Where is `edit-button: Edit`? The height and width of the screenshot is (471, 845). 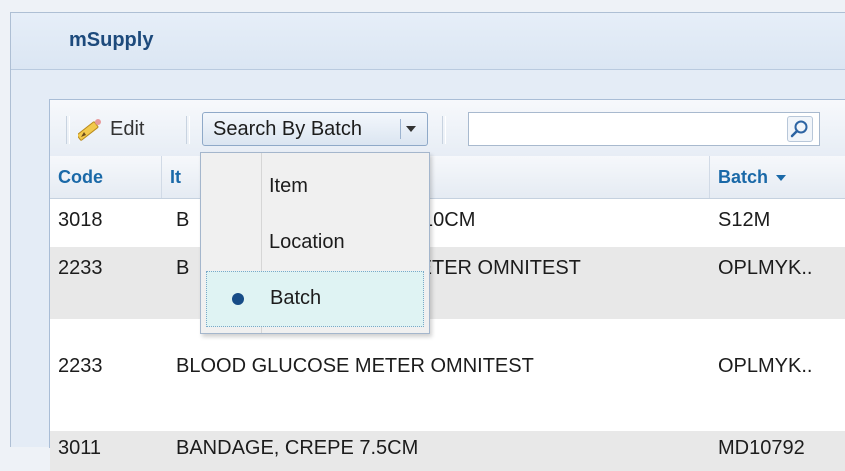
edit-button: Edit is located at coordinates (111, 129).